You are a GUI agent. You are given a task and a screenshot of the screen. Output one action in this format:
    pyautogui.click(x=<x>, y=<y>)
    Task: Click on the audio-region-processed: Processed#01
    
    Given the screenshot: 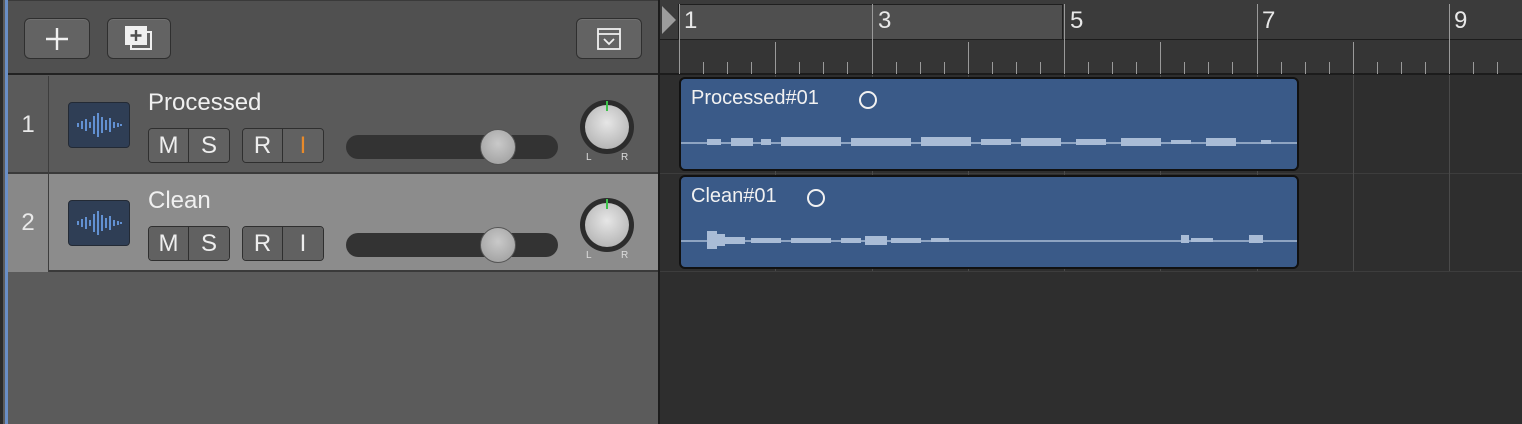 What is the action you would take?
    pyautogui.click(x=989, y=124)
    